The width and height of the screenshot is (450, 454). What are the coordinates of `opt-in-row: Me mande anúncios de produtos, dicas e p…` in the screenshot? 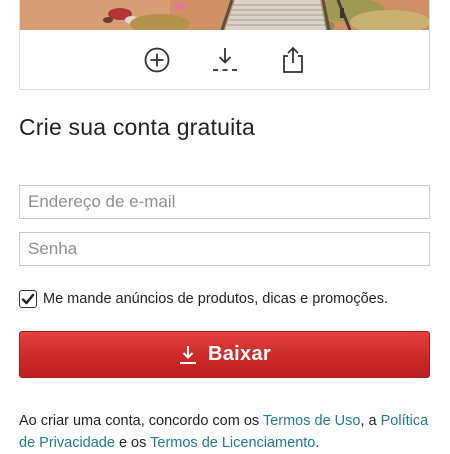 It's located at (203, 299).